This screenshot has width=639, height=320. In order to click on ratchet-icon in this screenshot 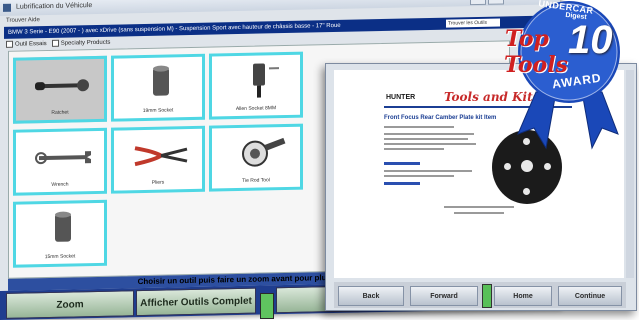, I will do `click(62, 85)`.